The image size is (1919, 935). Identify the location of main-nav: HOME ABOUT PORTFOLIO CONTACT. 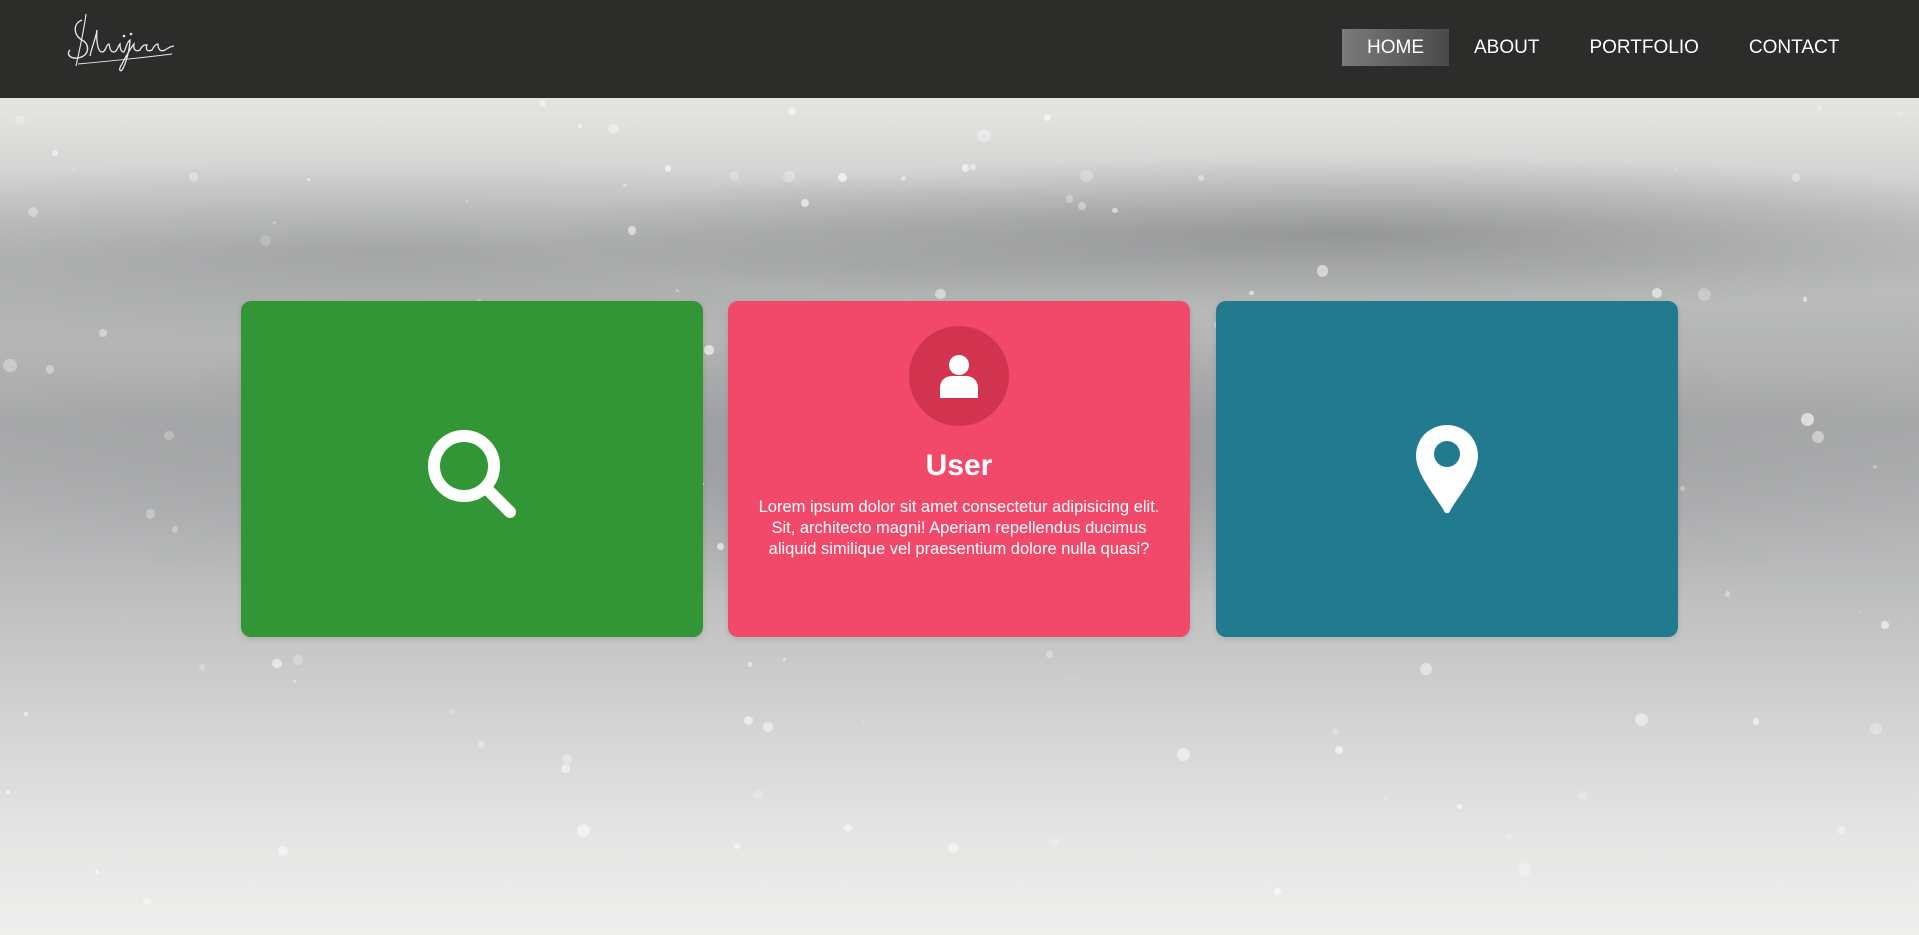
(1603, 47).